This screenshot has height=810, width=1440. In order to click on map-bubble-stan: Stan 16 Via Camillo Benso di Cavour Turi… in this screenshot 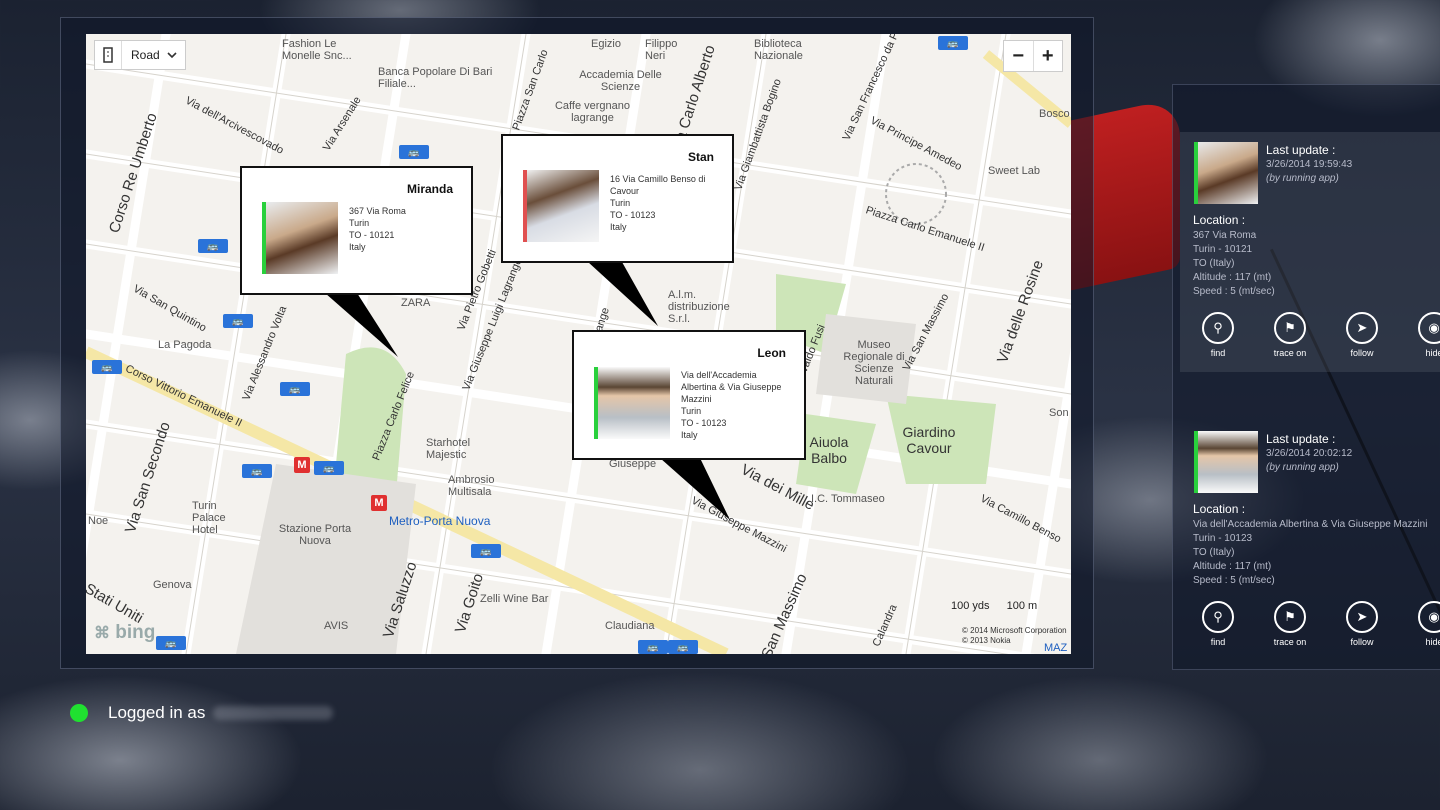, I will do `click(617, 198)`.